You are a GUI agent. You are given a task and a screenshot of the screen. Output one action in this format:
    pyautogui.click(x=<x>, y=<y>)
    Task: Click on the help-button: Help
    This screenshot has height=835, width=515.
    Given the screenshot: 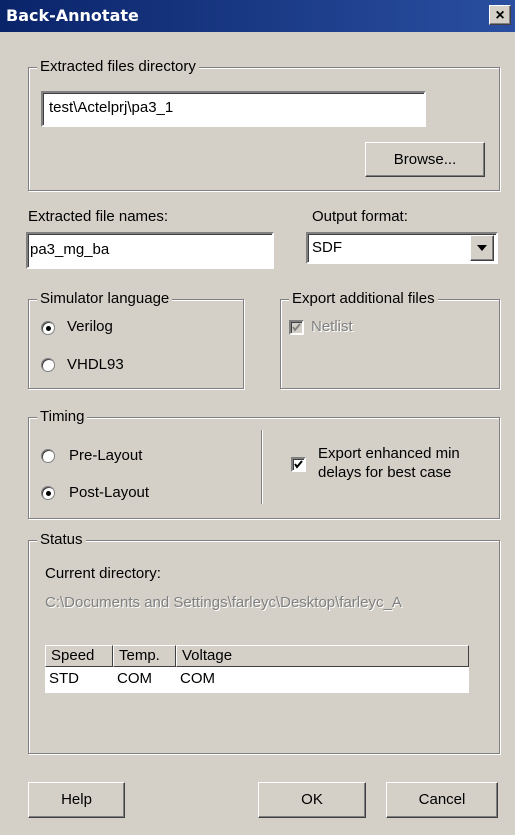 What is the action you would take?
    pyautogui.click(x=76, y=800)
    